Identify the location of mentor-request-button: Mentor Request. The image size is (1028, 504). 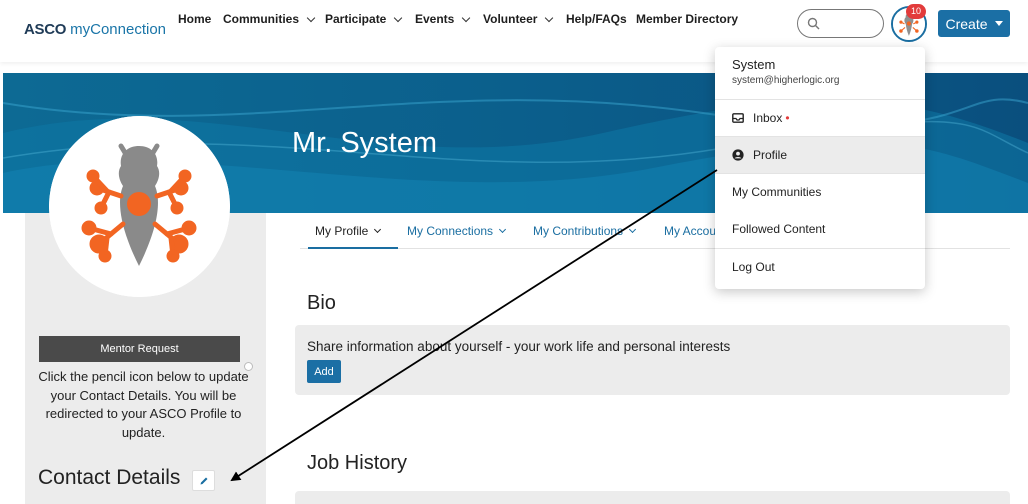
(139, 349).